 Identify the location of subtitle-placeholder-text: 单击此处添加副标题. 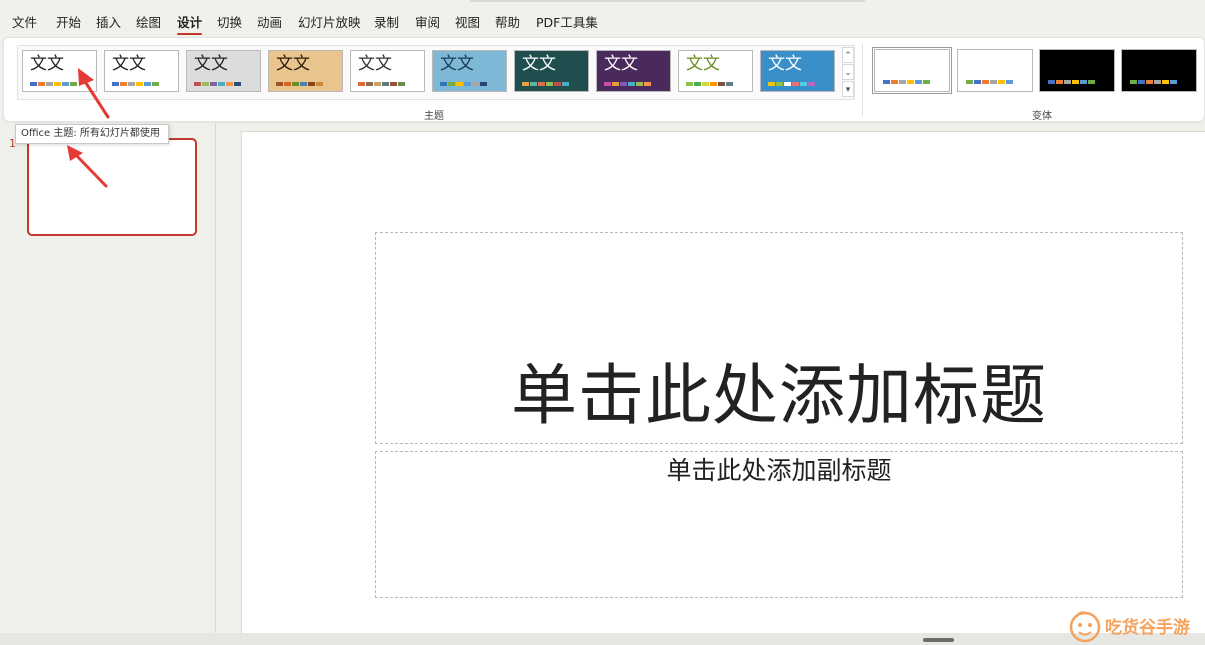
(779, 470).